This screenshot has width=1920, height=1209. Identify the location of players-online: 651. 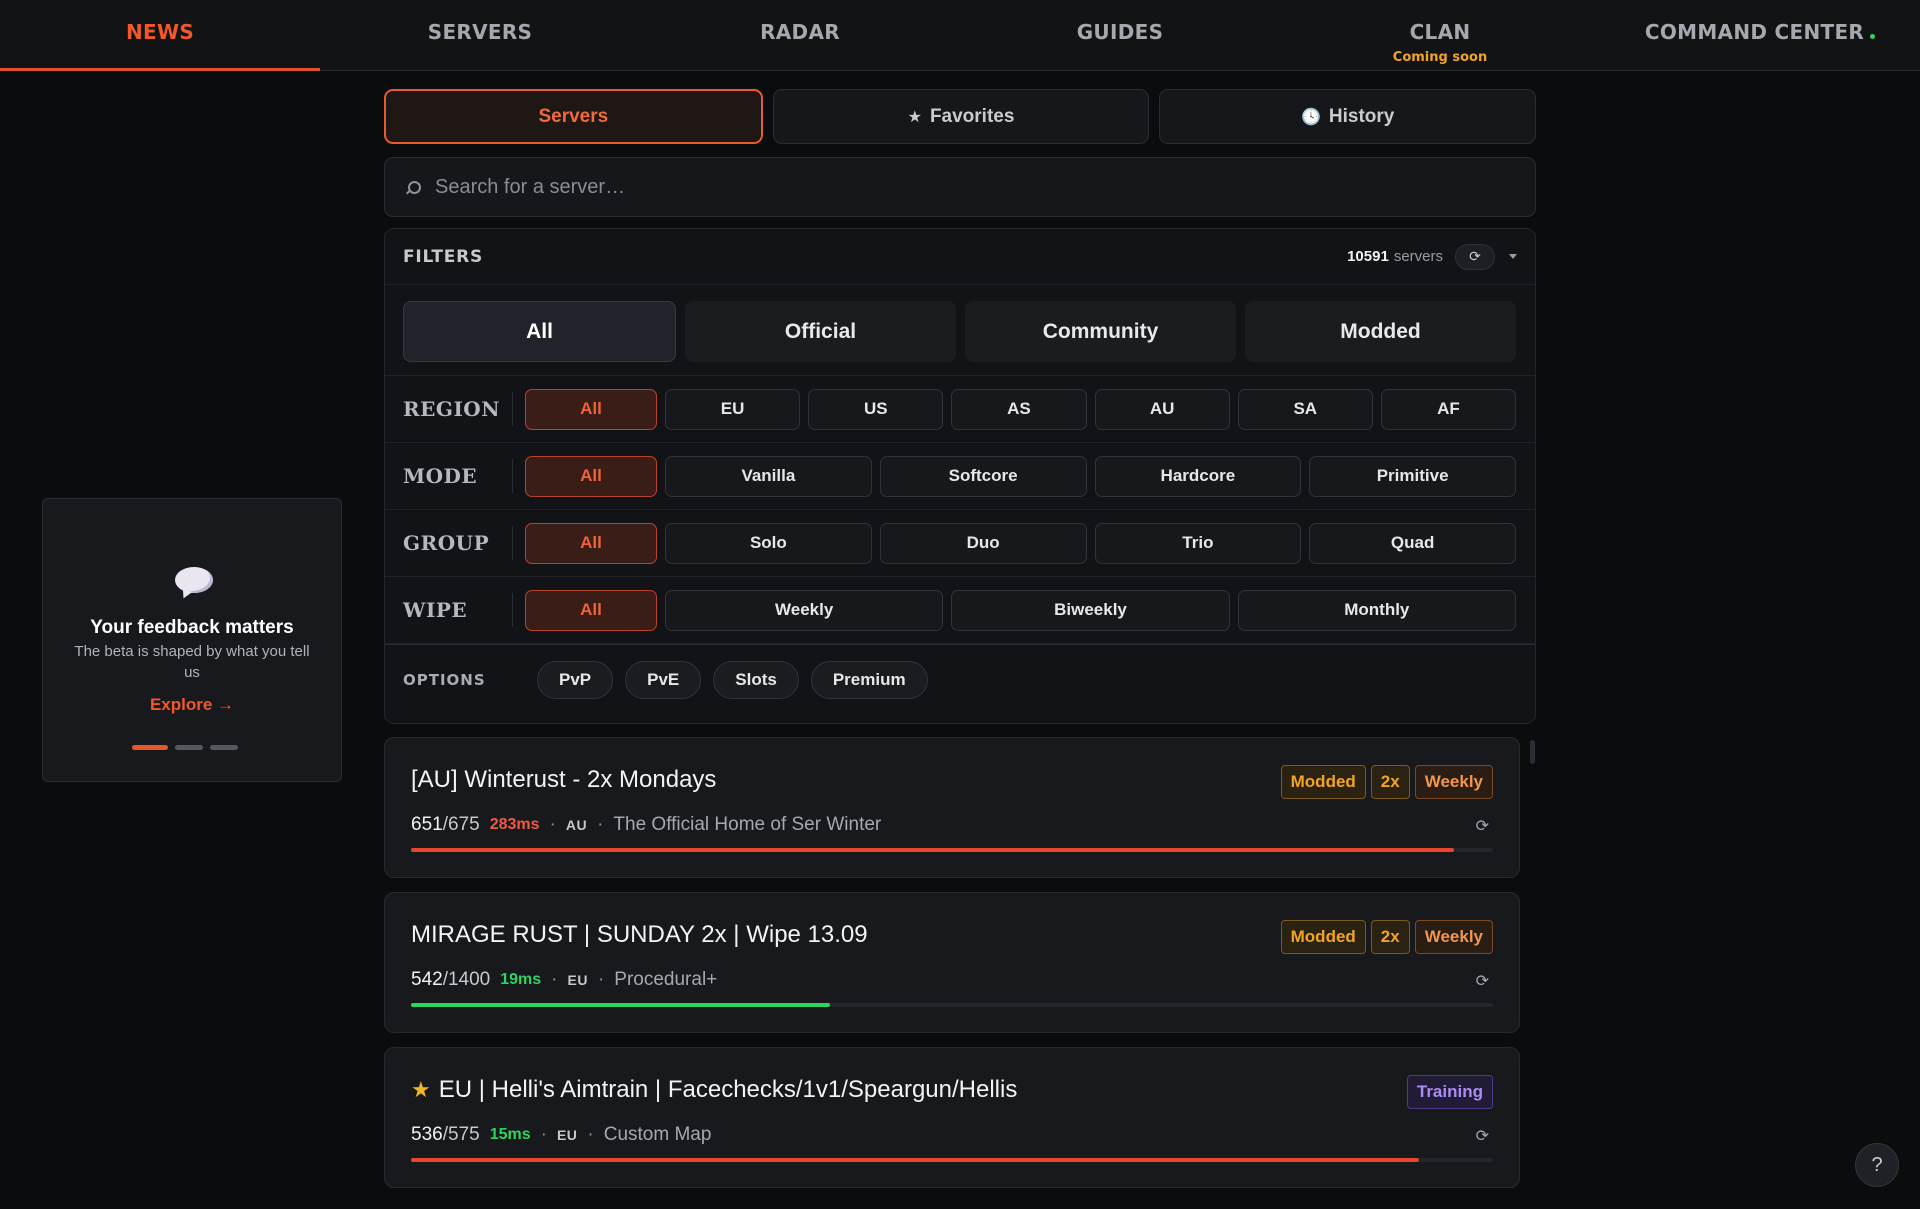
(427, 824).